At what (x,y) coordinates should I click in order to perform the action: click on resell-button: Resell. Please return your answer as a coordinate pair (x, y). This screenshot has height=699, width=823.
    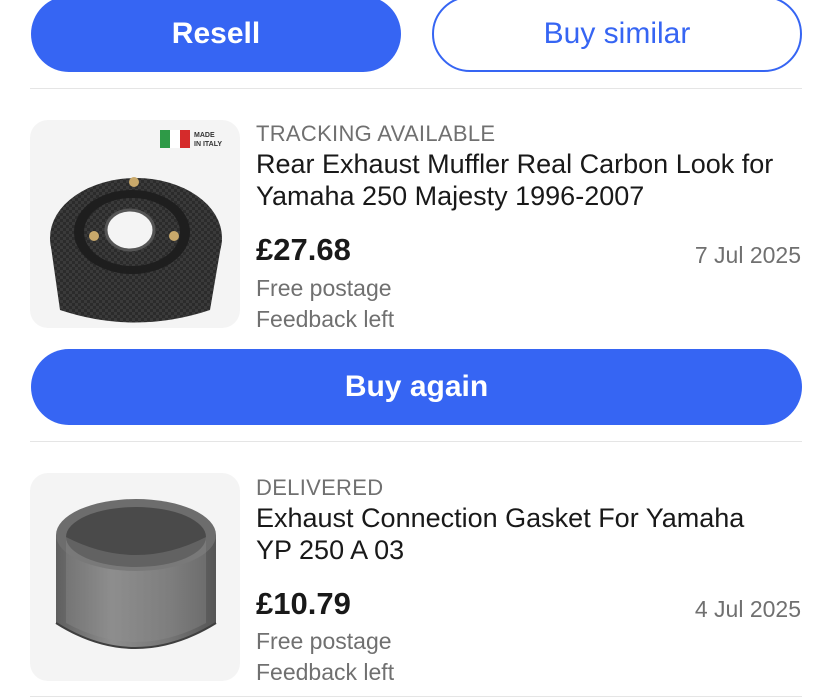
    Looking at the image, I should click on (216, 36).